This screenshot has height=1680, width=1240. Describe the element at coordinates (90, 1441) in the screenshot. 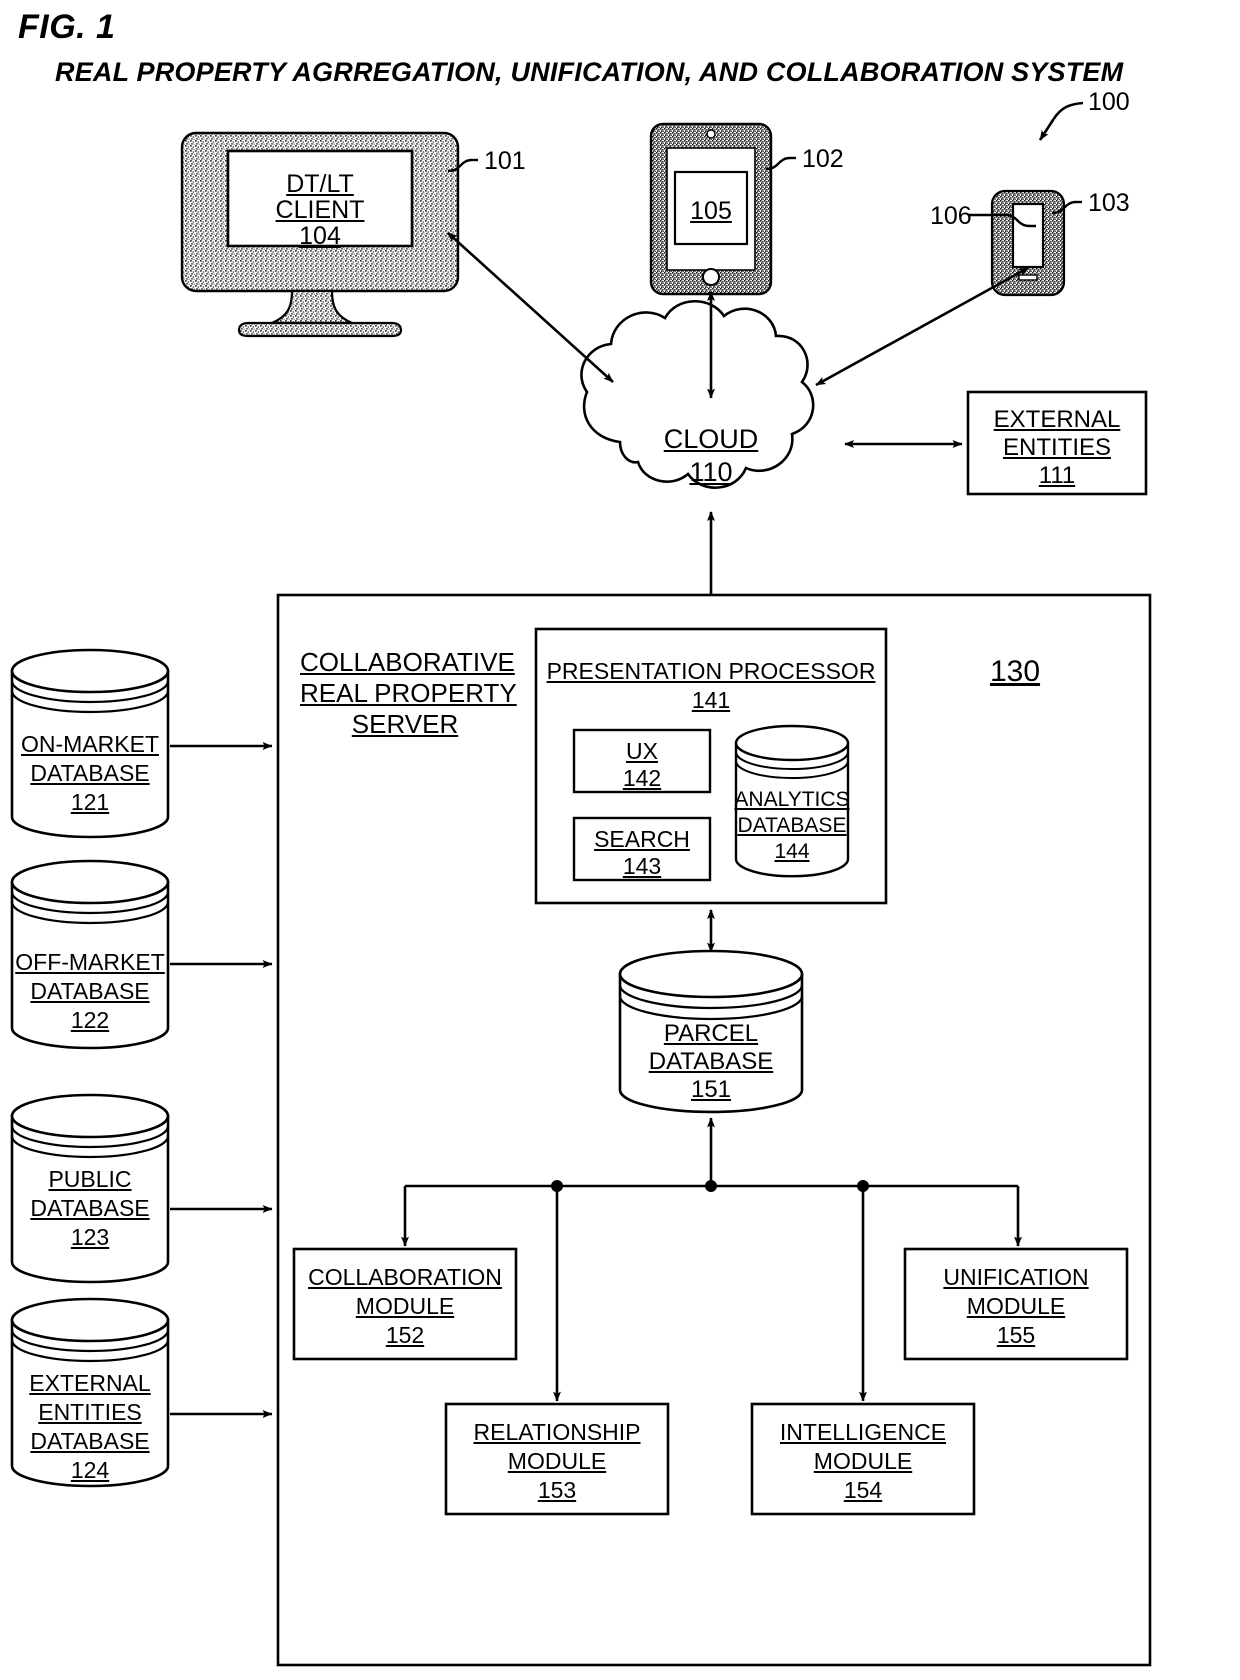

I see `external-entities-db-line3: DATABASE` at that location.